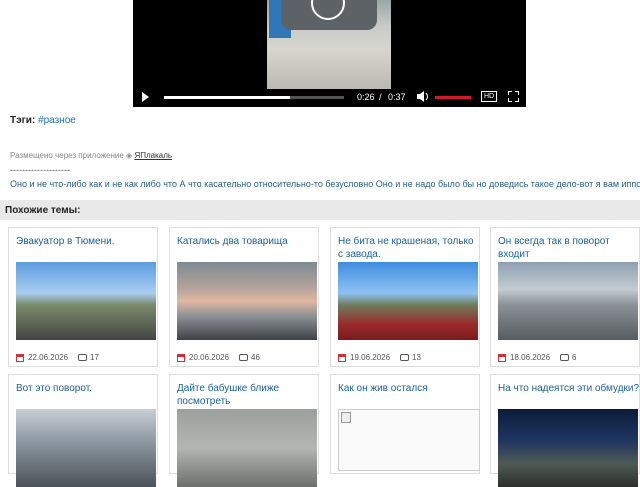 The width and height of the screenshot is (640, 487). Describe the element at coordinates (513, 96) in the screenshot. I see `fullscreen-icon` at that location.